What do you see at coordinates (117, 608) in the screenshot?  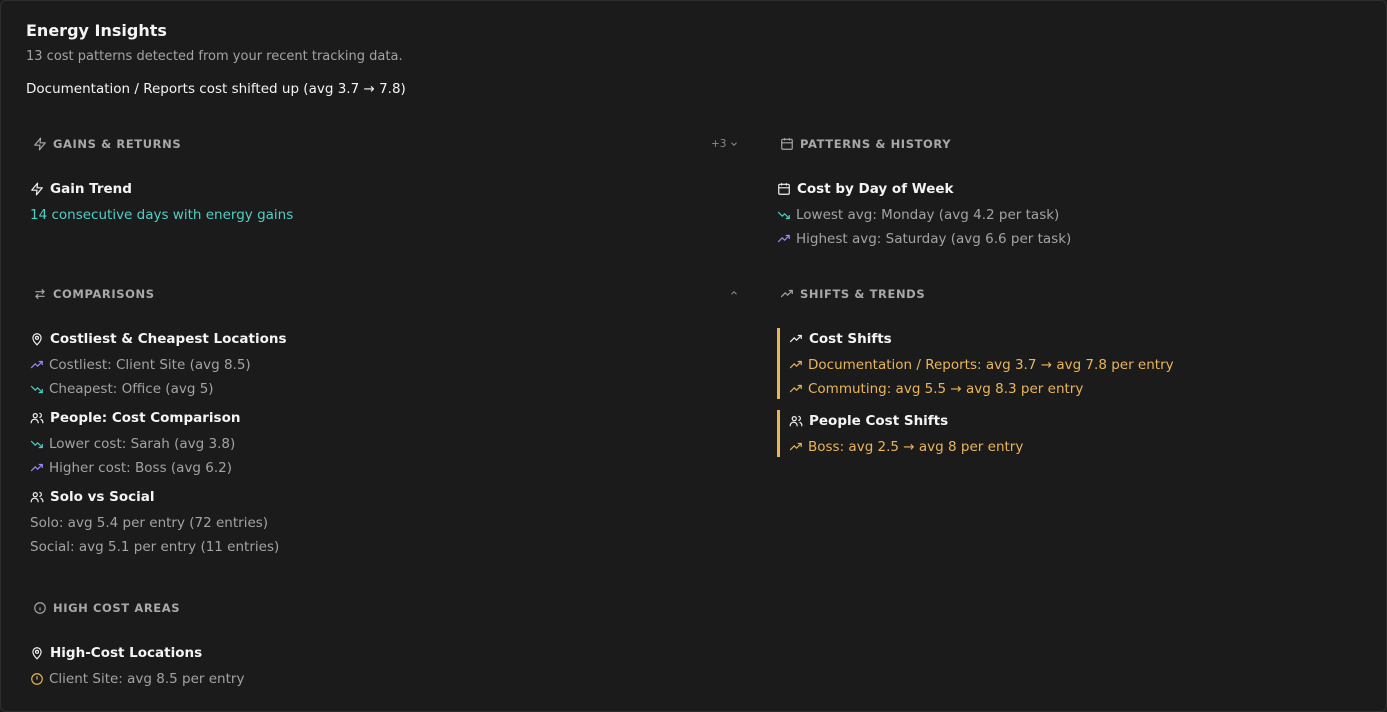 I see `section-title: HIGH COST AREAS` at bounding box center [117, 608].